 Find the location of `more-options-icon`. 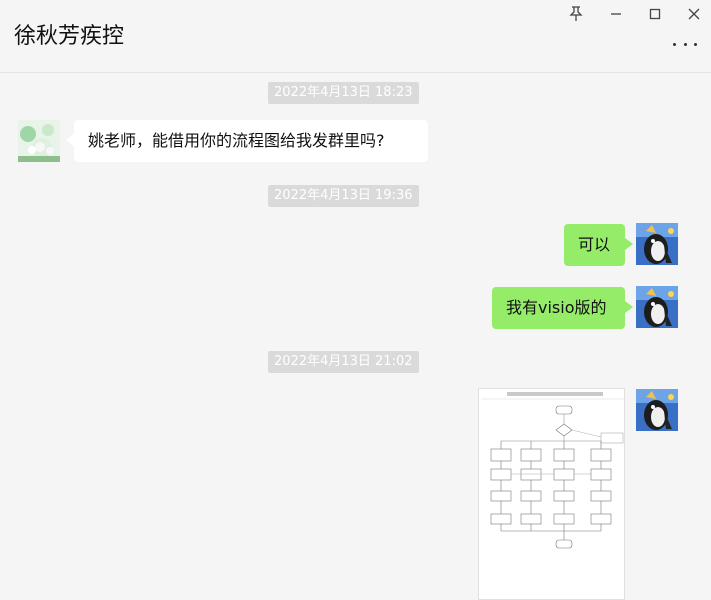

more-options-icon is located at coordinates (685, 44).